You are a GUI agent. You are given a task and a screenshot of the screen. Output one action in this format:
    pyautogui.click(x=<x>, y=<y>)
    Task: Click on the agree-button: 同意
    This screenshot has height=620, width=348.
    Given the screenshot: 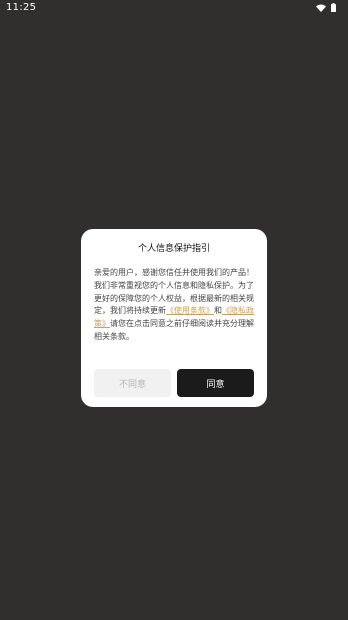 What is the action you would take?
    pyautogui.click(x=215, y=383)
    